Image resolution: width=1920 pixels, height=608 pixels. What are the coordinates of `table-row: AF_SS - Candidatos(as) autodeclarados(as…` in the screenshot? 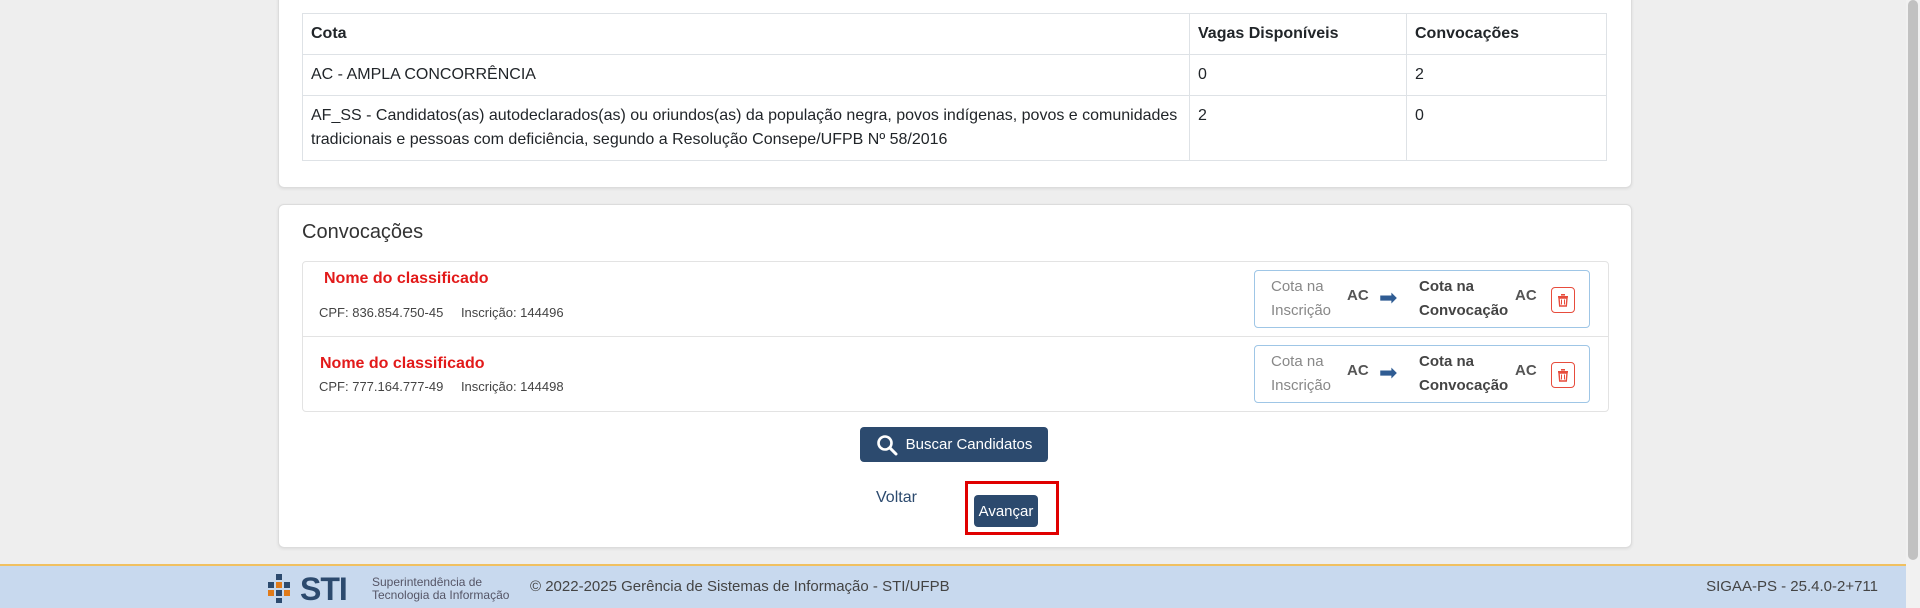 It's located at (954, 128).